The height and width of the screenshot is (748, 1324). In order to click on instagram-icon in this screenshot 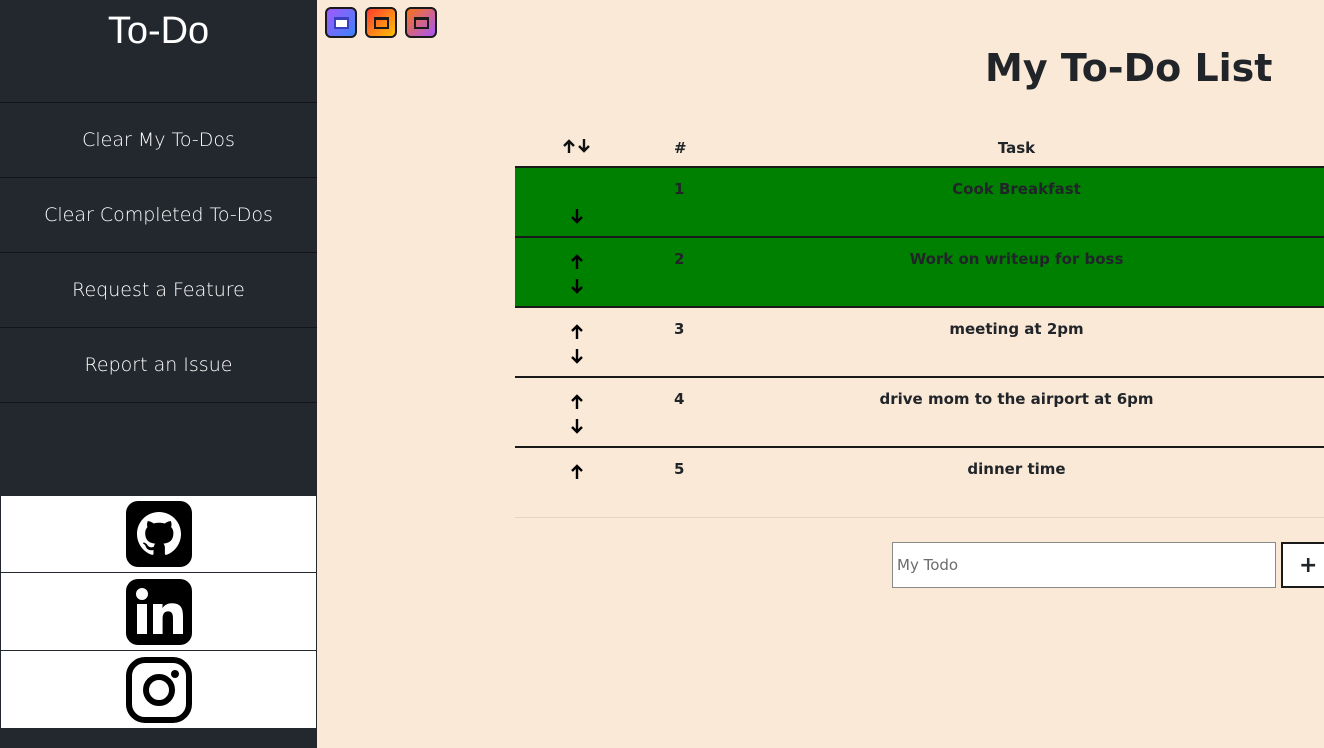, I will do `click(158, 689)`.